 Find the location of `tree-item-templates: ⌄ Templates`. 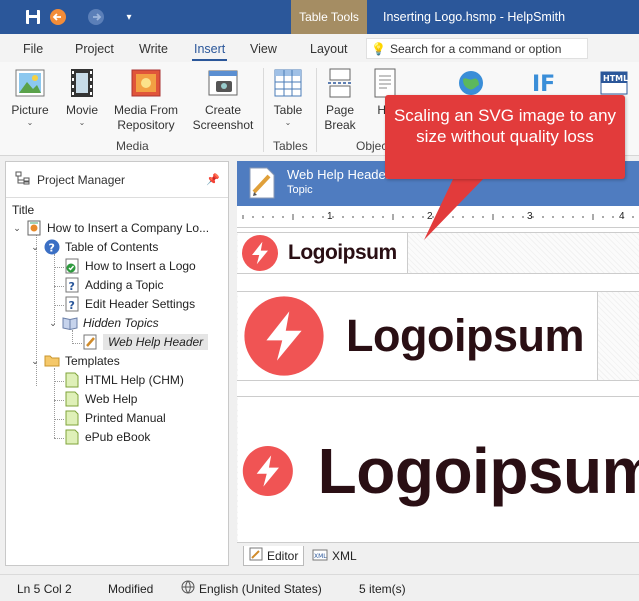

tree-item-templates: ⌄ Templates is located at coordinates (74, 361).